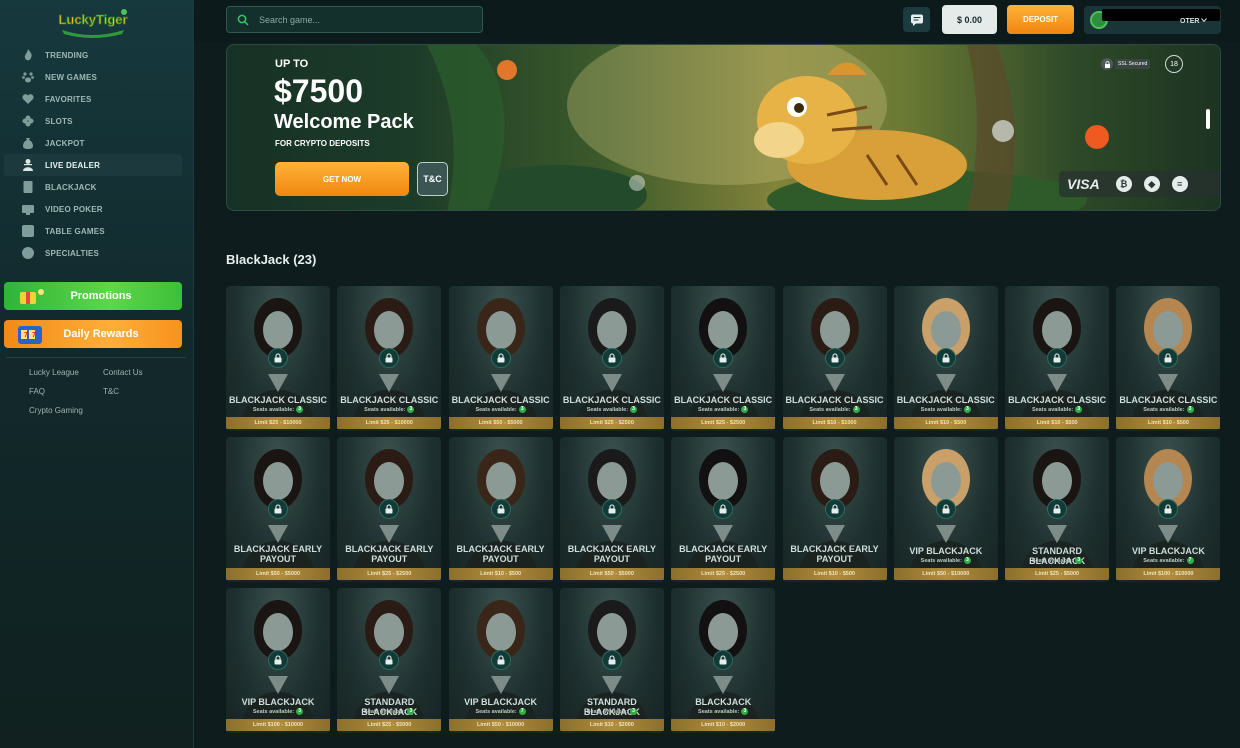 This screenshot has height=748, width=1240. I want to click on sidebar-item-favorites: FAVORITES, so click(97, 99).